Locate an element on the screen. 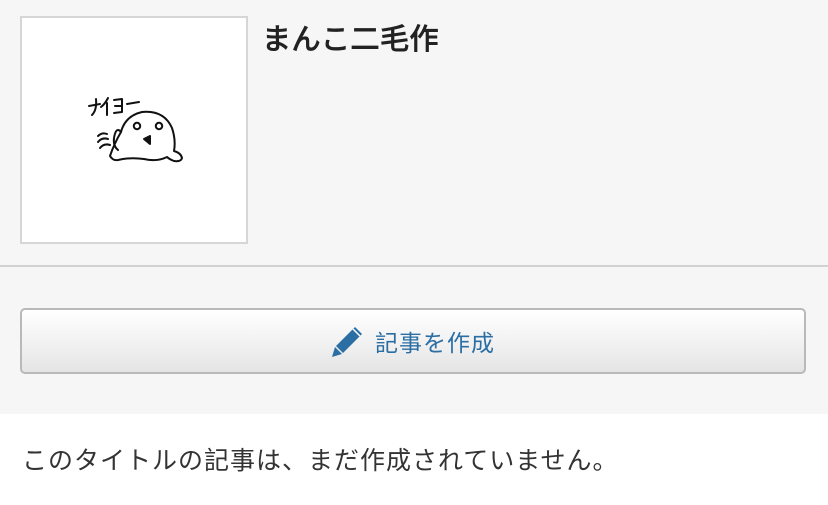 The width and height of the screenshot is (828, 505). ghost-doodle-icon is located at coordinates (135, 130).